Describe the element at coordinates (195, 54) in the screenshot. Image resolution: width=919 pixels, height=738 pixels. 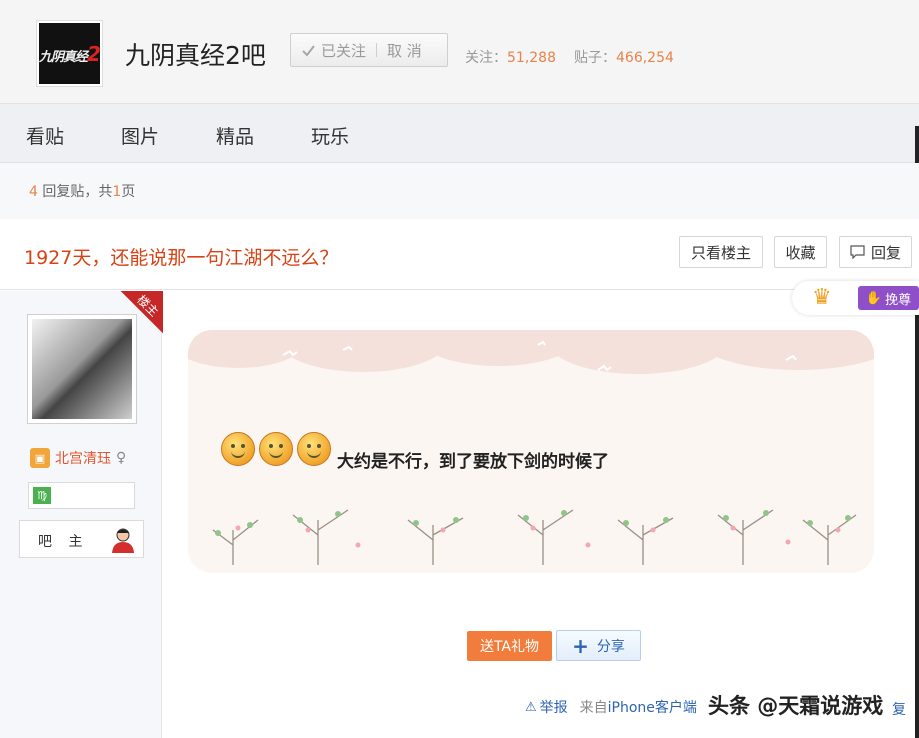
I see `forum-title: 九阴真经2吧` at that location.